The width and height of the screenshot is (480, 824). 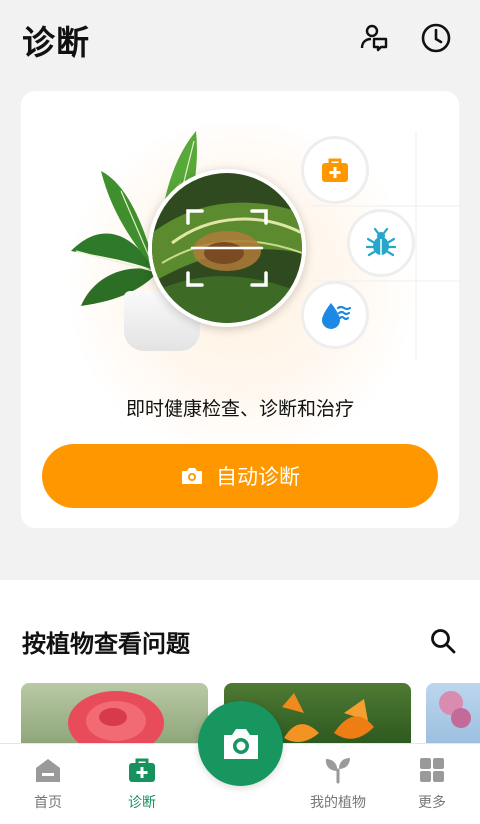 I want to click on nav-item-home: 首页, so click(x=48, y=787).